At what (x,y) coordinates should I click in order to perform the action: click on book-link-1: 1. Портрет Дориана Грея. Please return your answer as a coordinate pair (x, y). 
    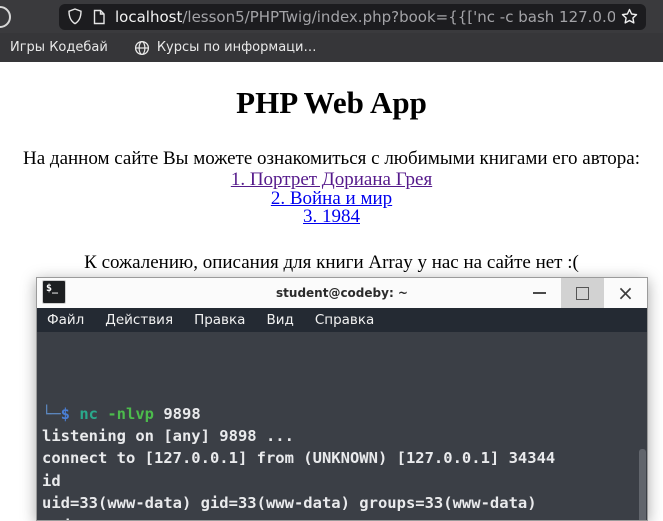
    Looking at the image, I should click on (331, 180).